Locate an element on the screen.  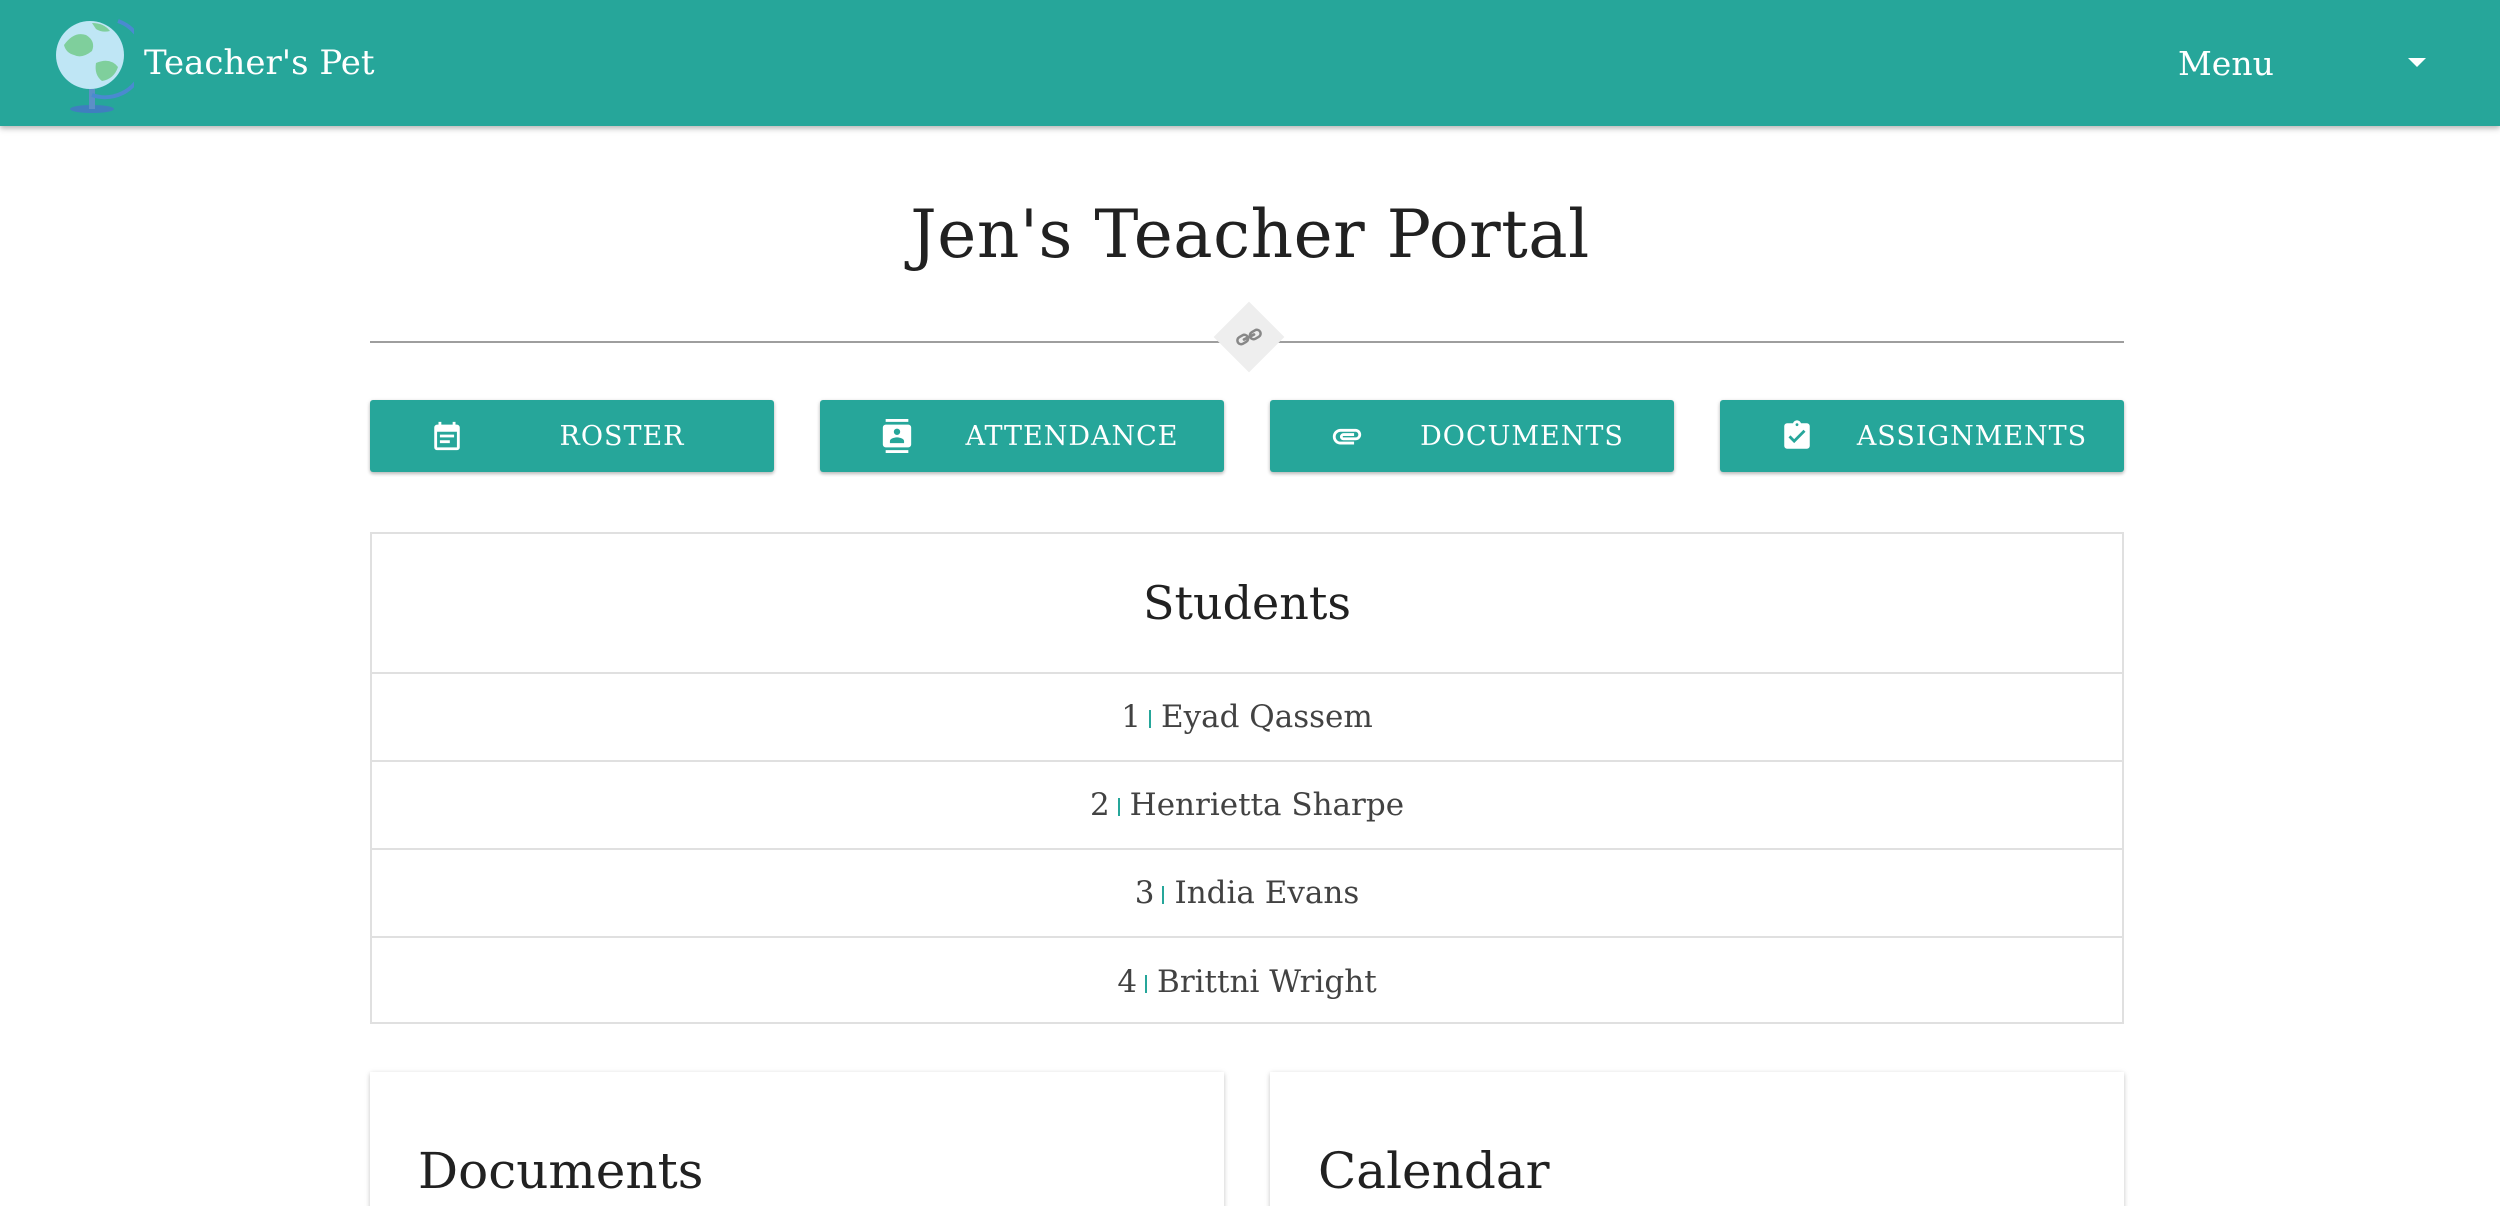
student-number: 4 is located at coordinates (1127, 982).